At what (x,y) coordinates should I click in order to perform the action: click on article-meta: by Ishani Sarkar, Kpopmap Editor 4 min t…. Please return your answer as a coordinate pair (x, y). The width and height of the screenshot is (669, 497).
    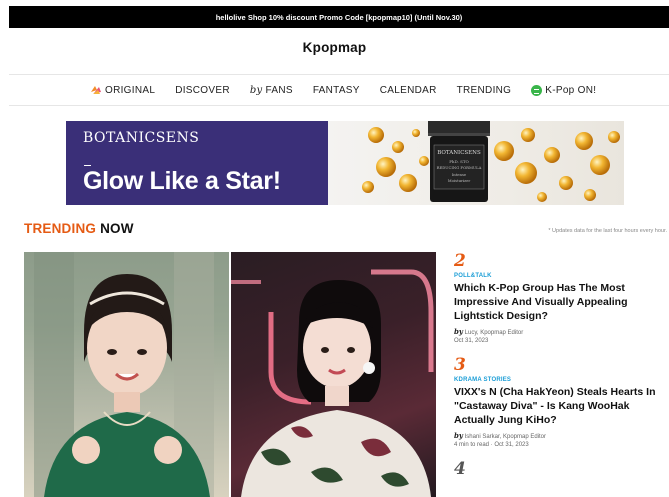
    Looking at the image, I should click on (559, 440).